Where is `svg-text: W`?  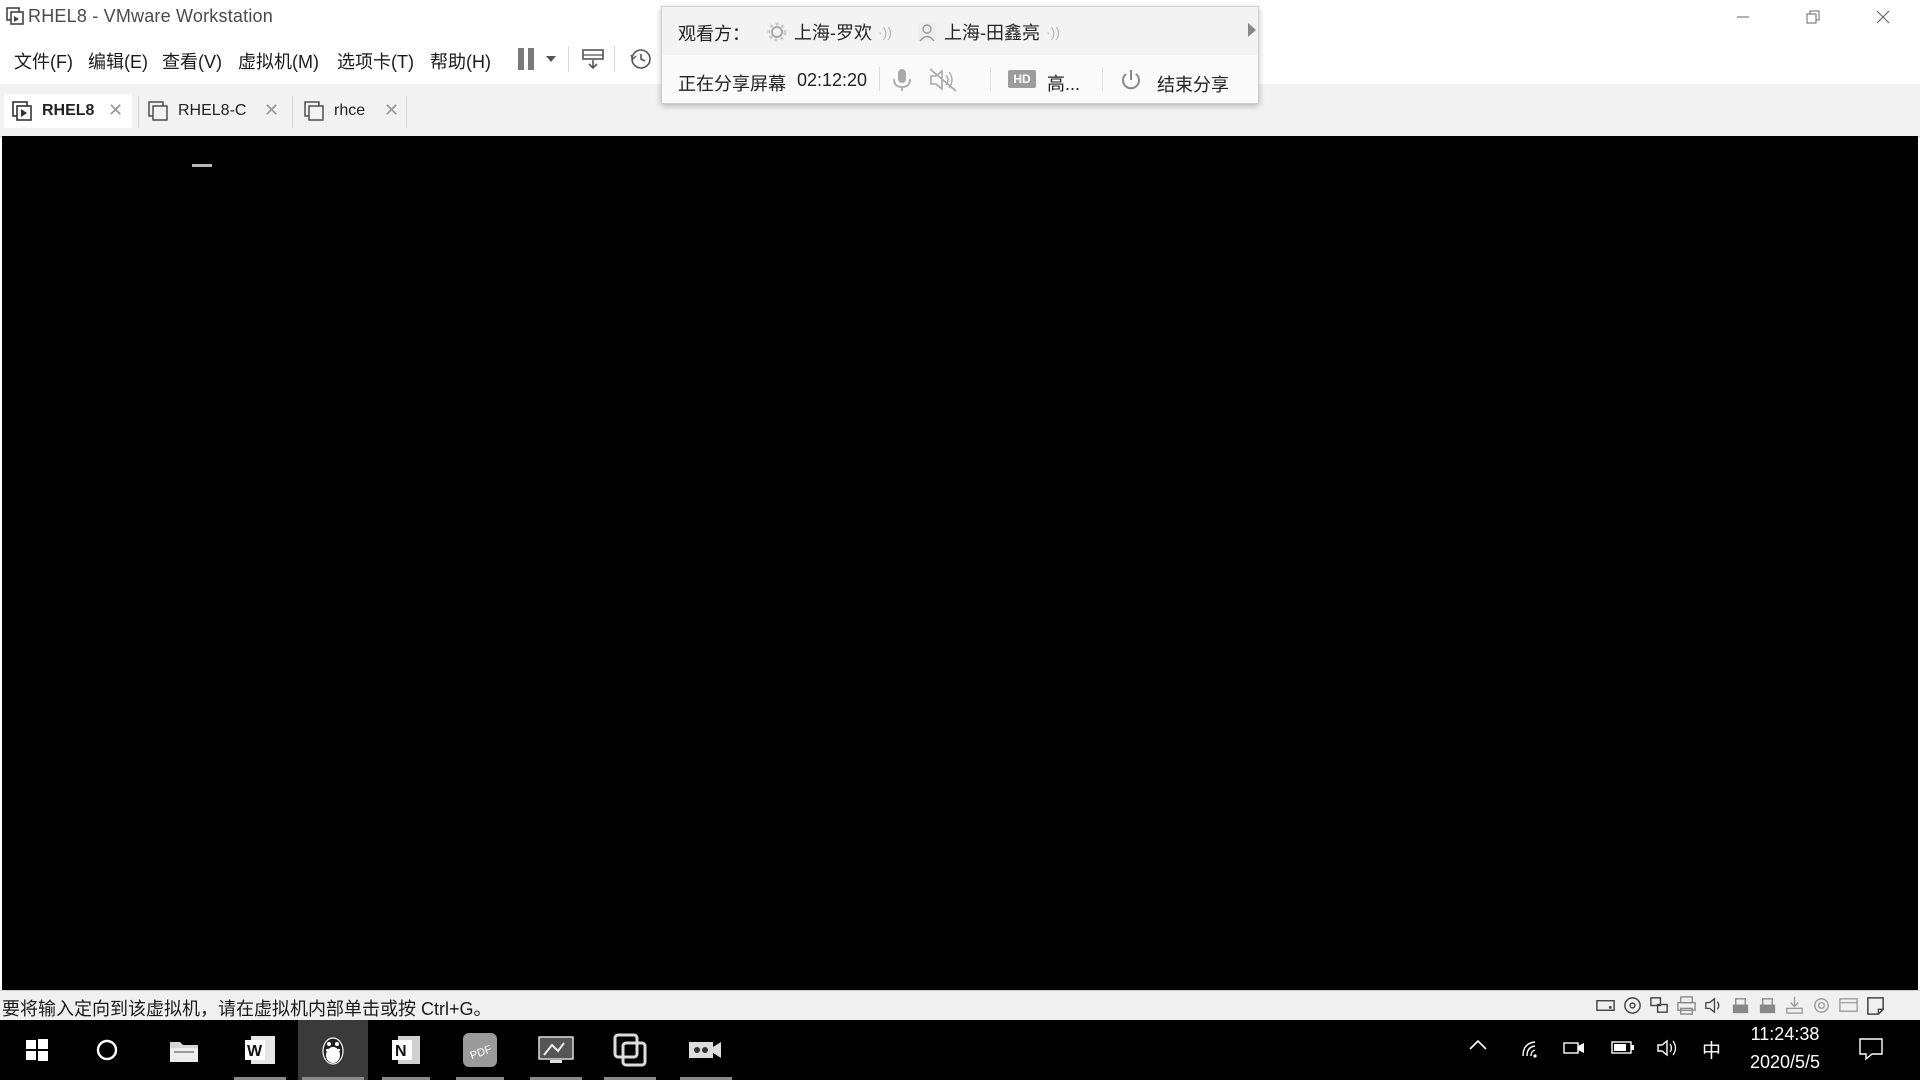
svg-text: W is located at coordinates (255, 1051).